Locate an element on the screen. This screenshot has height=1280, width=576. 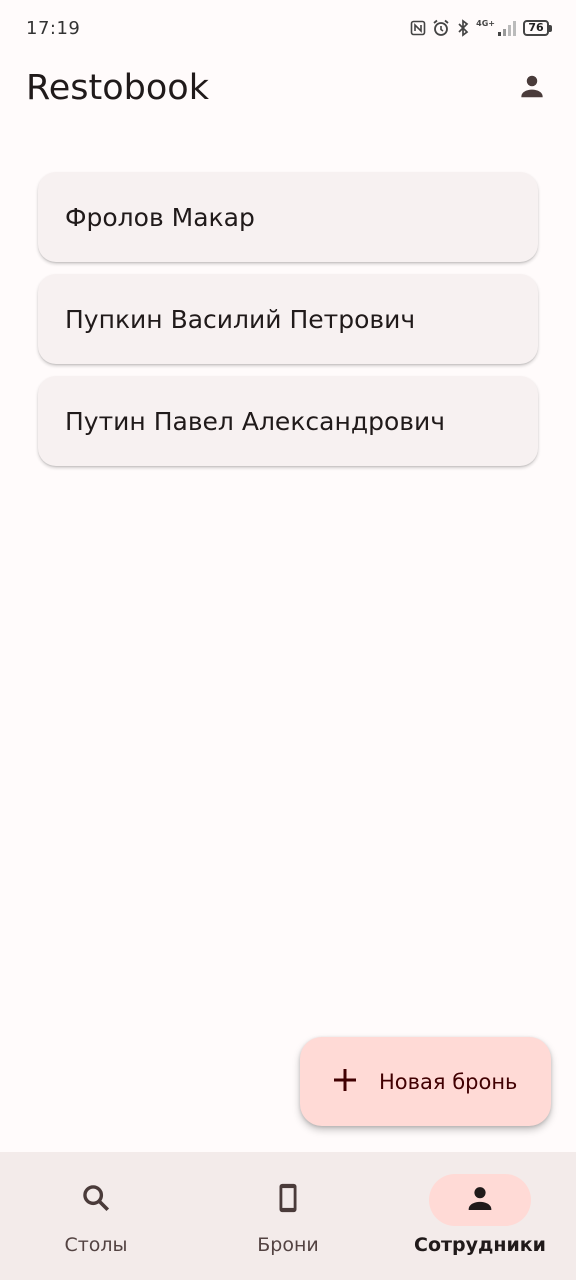
search-icon is located at coordinates (96, 1200).